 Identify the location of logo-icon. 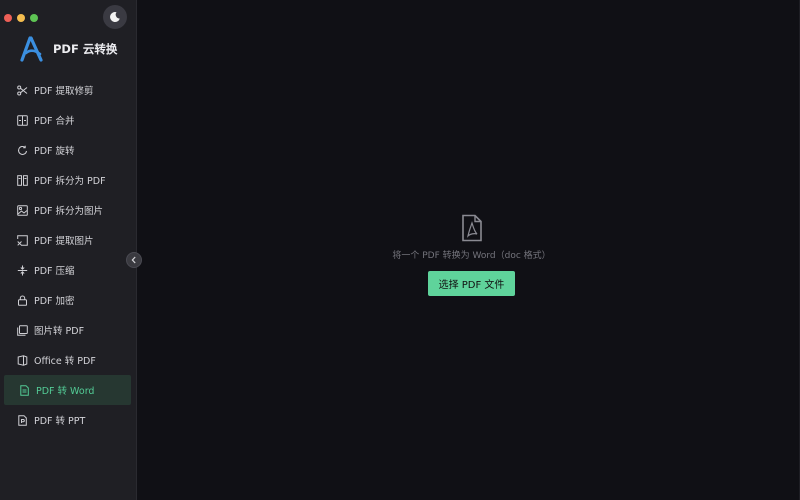
(31, 49).